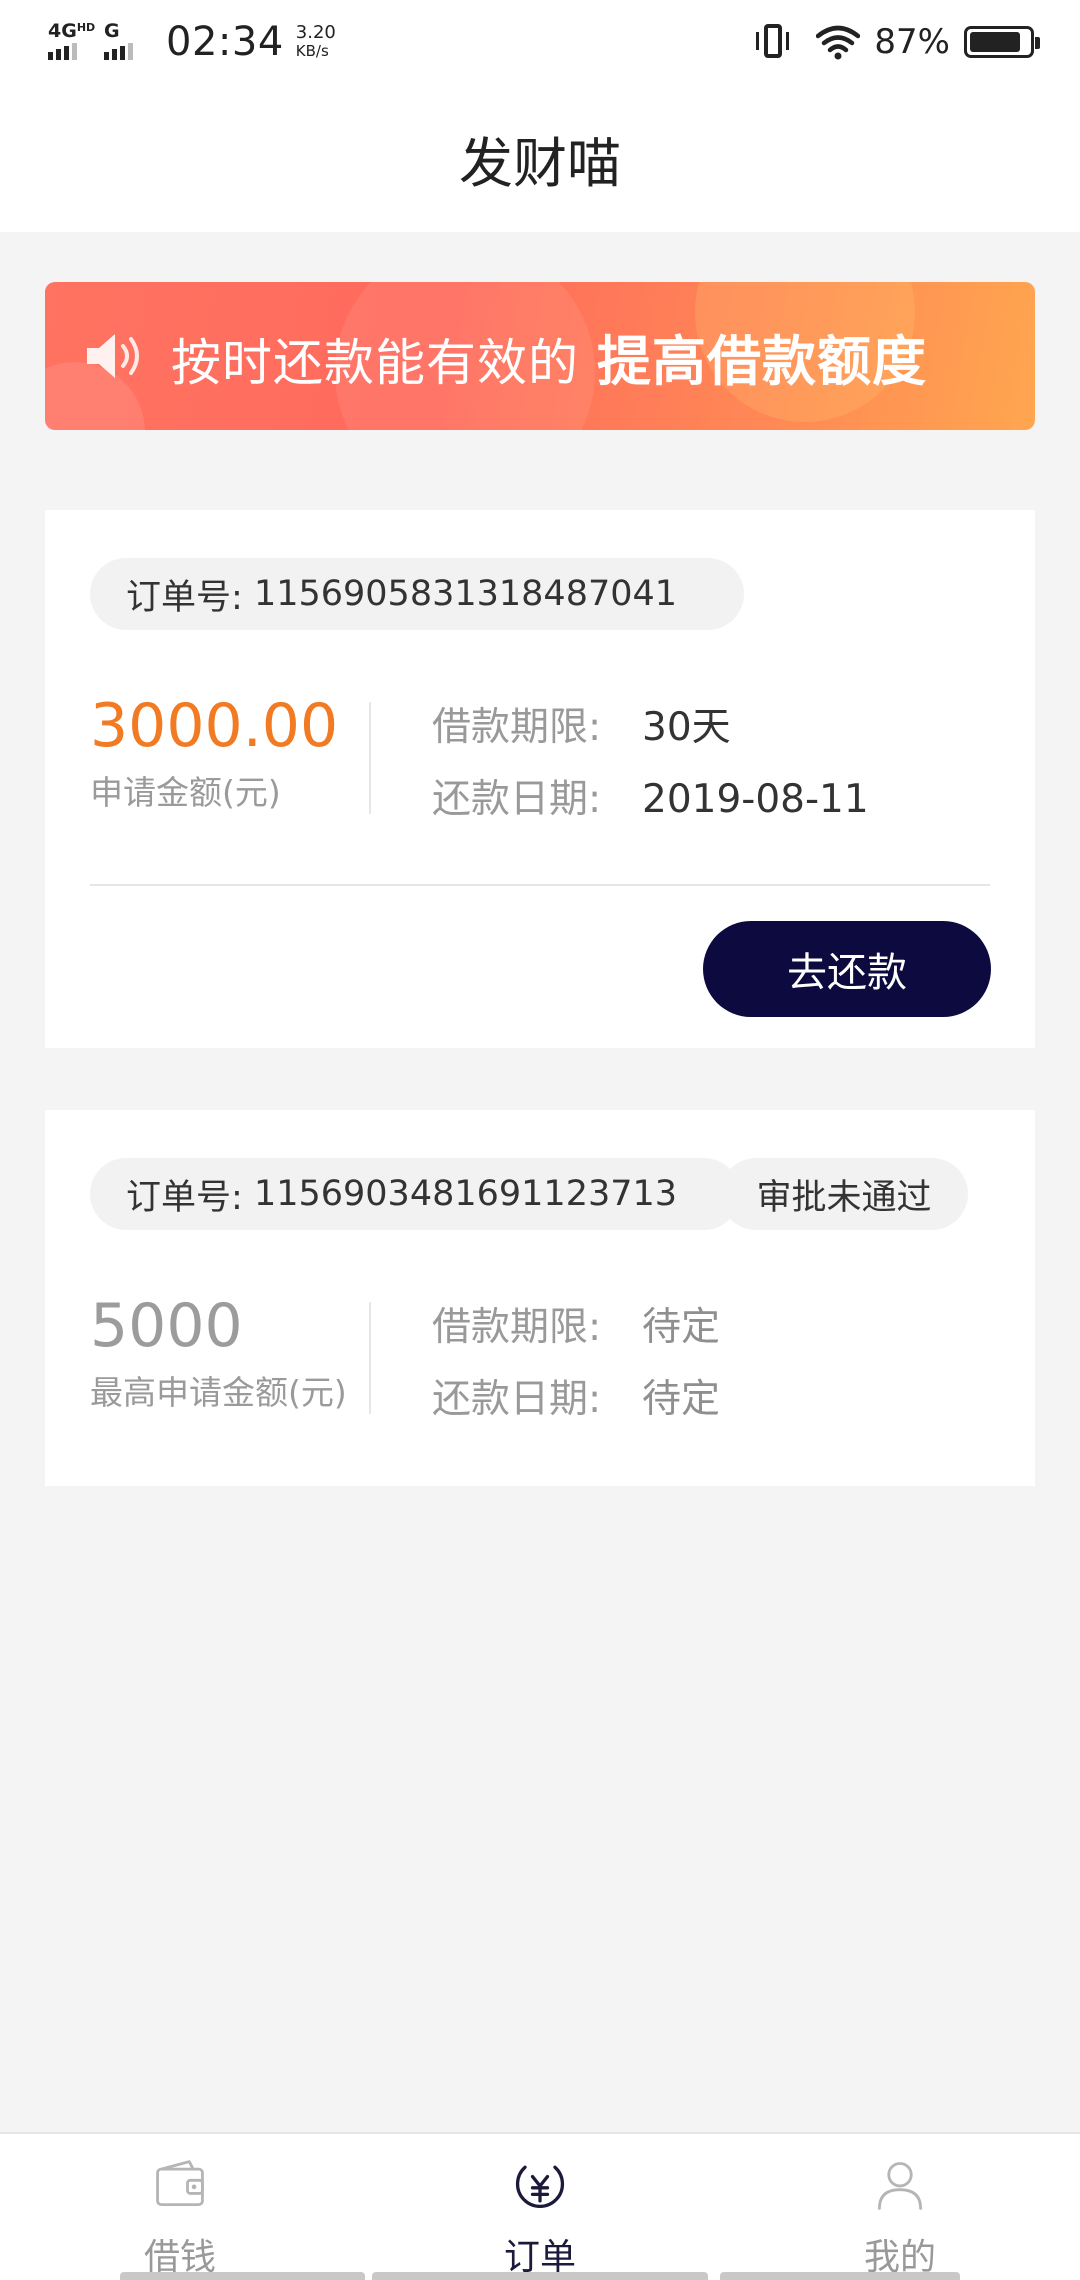  What do you see at coordinates (900, 2186) in the screenshot?
I see `user-icon` at bounding box center [900, 2186].